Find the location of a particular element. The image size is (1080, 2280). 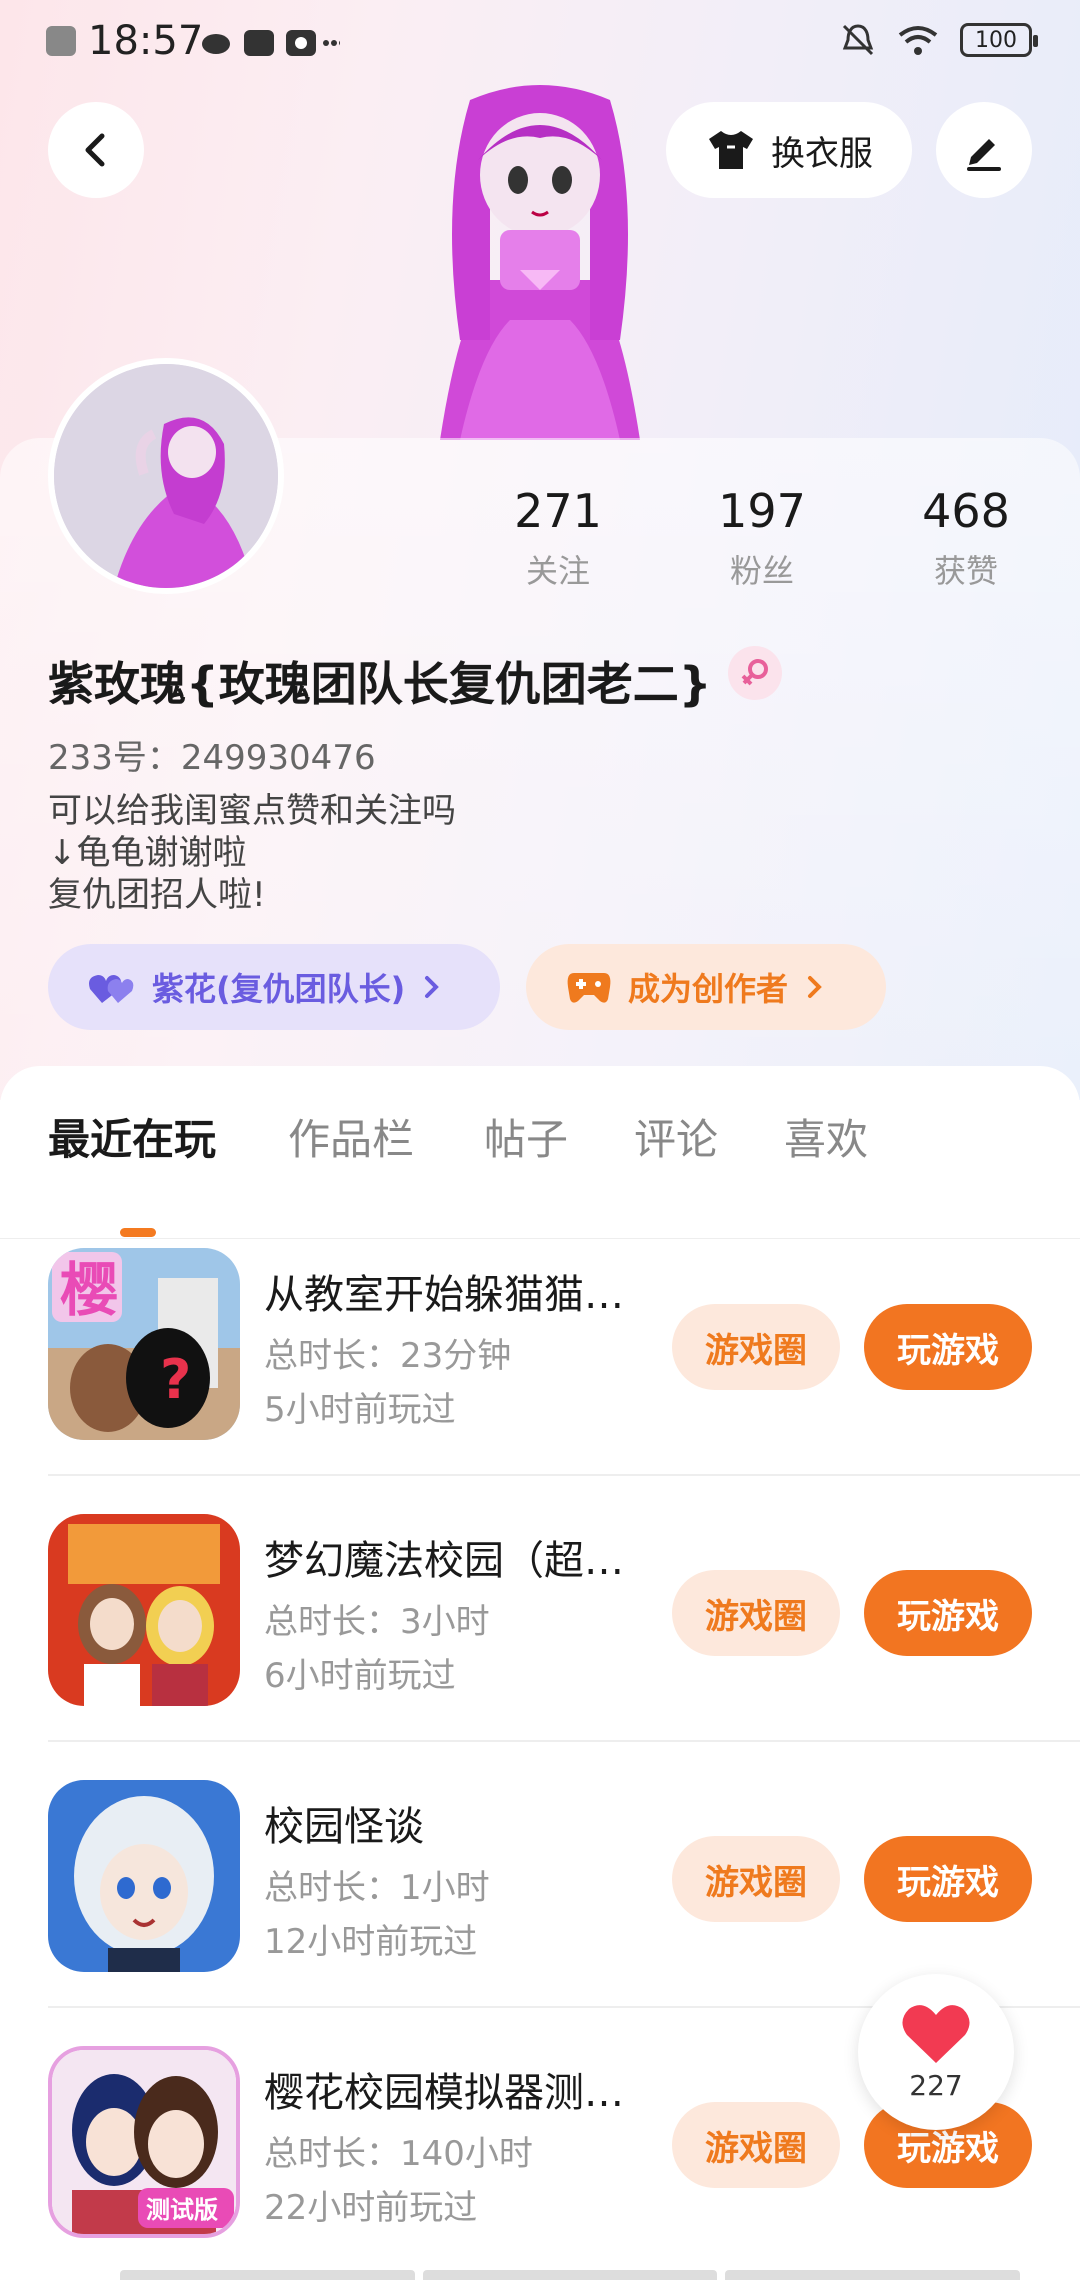

relationship-chip: 紫花(复仇团队长) is located at coordinates (274, 987).